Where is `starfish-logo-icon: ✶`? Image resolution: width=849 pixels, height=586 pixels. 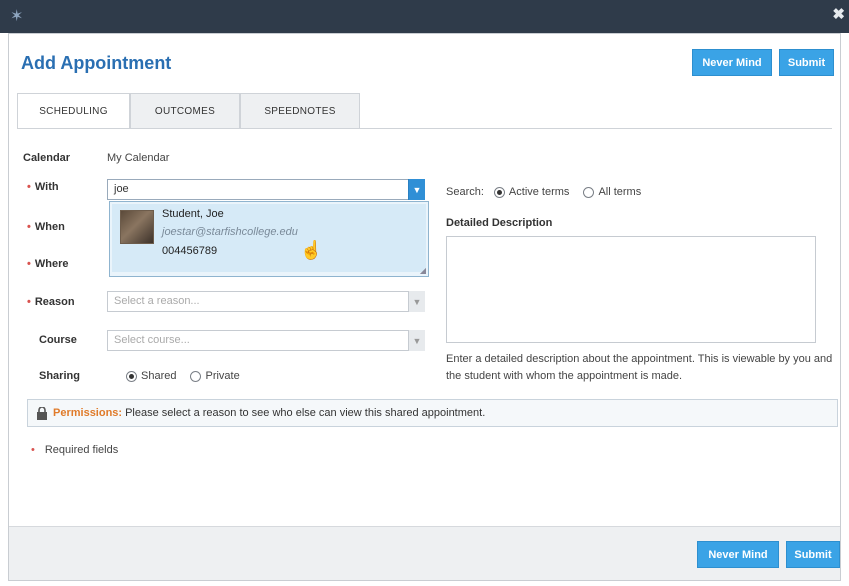 starfish-logo-icon: ✶ is located at coordinates (17, 16).